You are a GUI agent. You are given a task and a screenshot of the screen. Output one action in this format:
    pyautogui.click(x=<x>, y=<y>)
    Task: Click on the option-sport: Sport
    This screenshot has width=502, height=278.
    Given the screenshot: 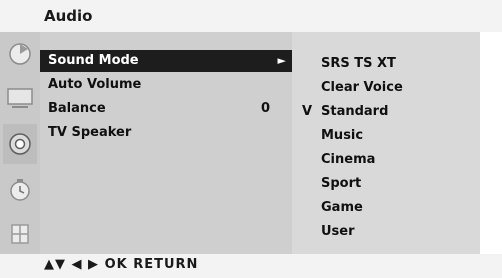 What is the action you would take?
    pyautogui.click(x=341, y=183)
    